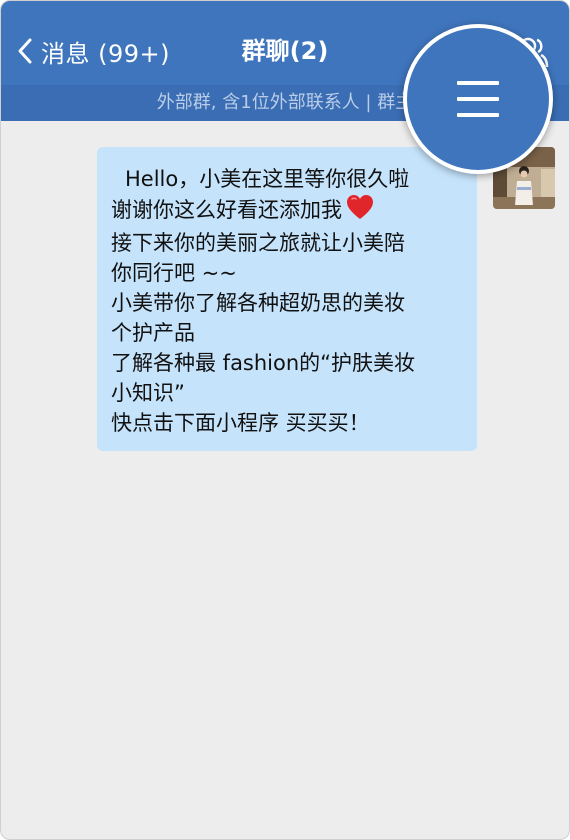 Image resolution: width=570 pixels, height=840 pixels. What do you see at coordinates (258, 303) in the screenshot?
I see `message-line: 小美带你了解各种超奶思的美妆` at bounding box center [258, 303].